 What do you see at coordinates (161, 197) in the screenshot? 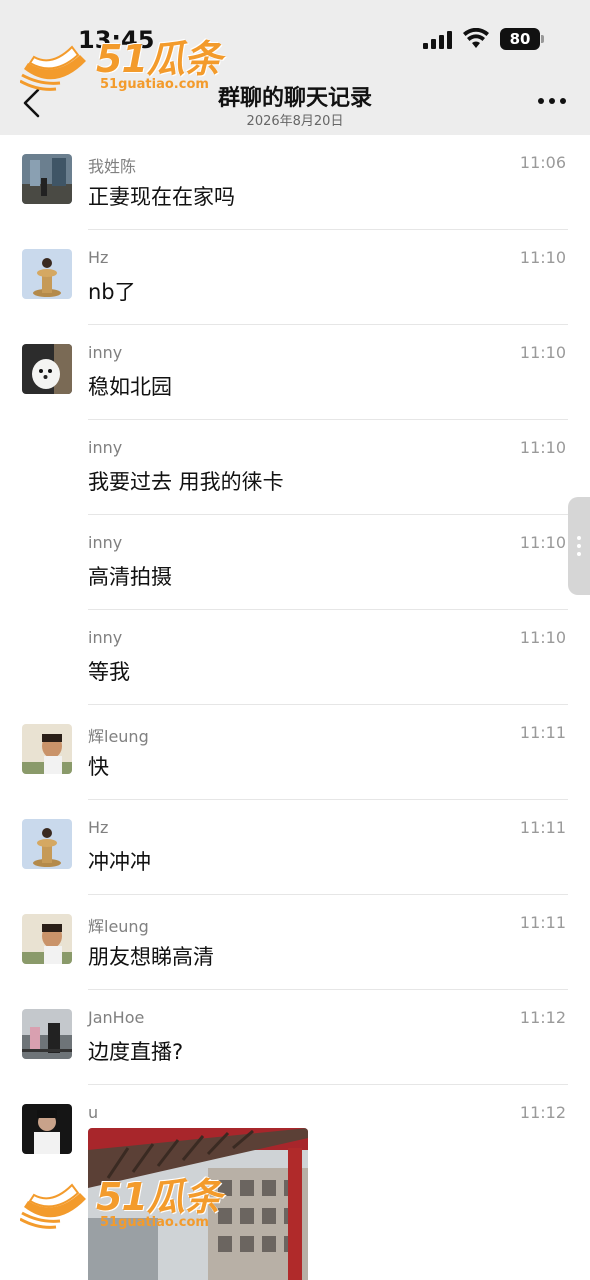
I see `message-text: 正妻现在在家吗` at bounding box center [161, 197].